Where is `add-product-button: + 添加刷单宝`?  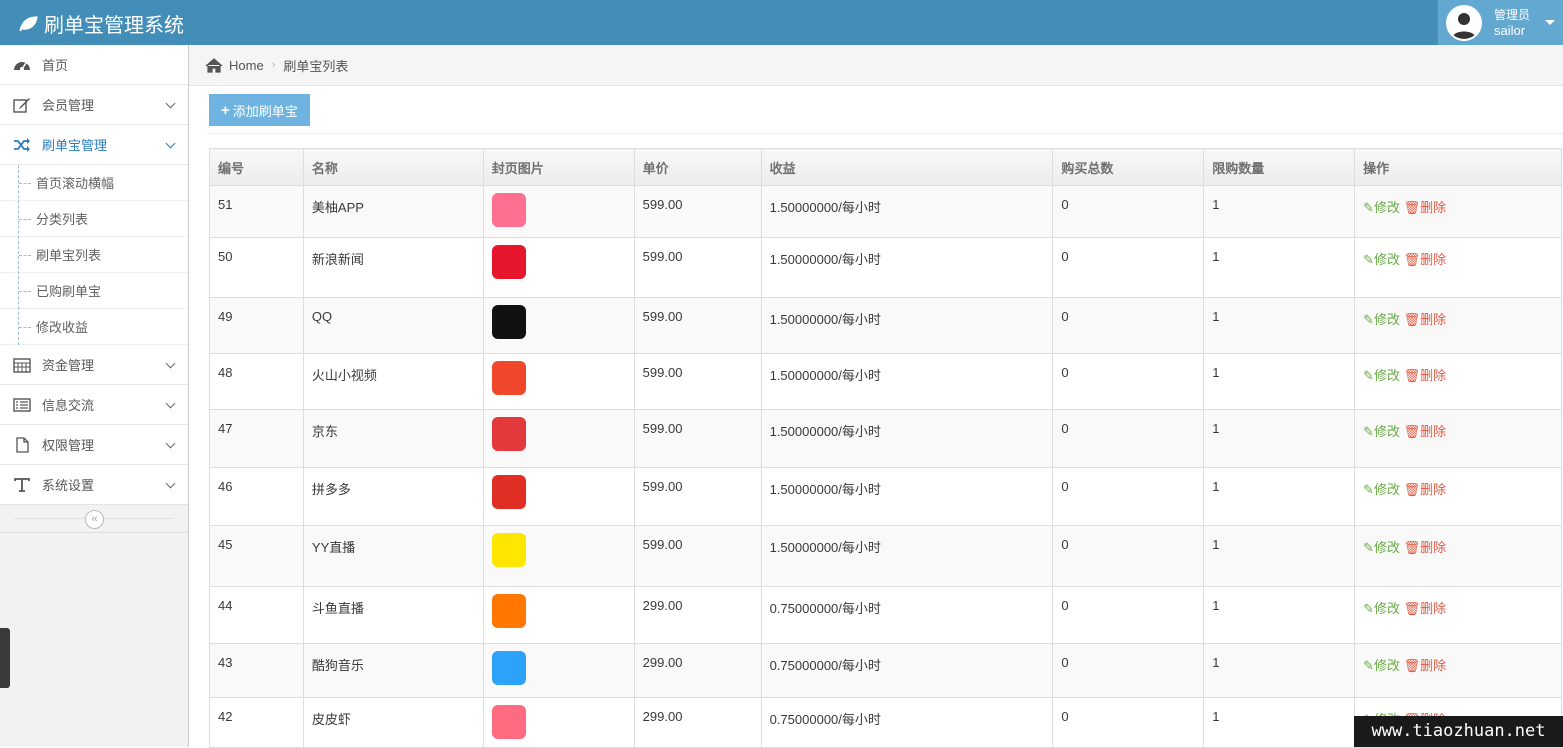 add-product-button: + 添加刷单宝 is located at coordinates (259, 110).